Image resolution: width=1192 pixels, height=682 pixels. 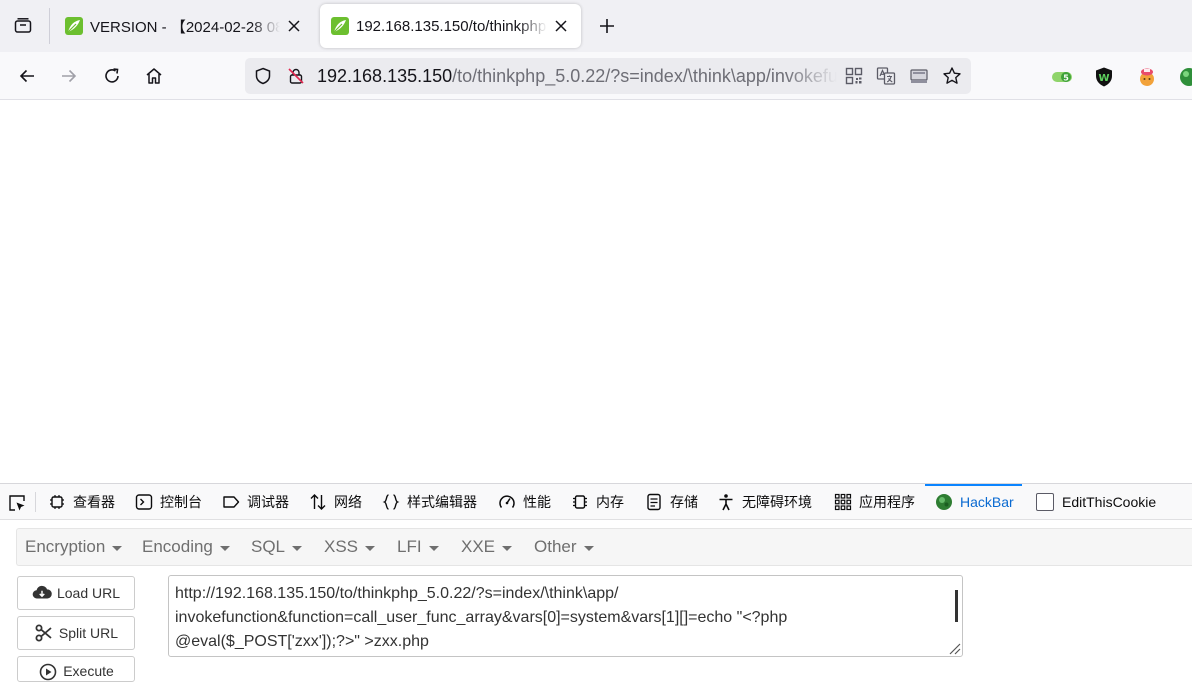 I want to click on qrcode-icon, so click(x=854, y=76).